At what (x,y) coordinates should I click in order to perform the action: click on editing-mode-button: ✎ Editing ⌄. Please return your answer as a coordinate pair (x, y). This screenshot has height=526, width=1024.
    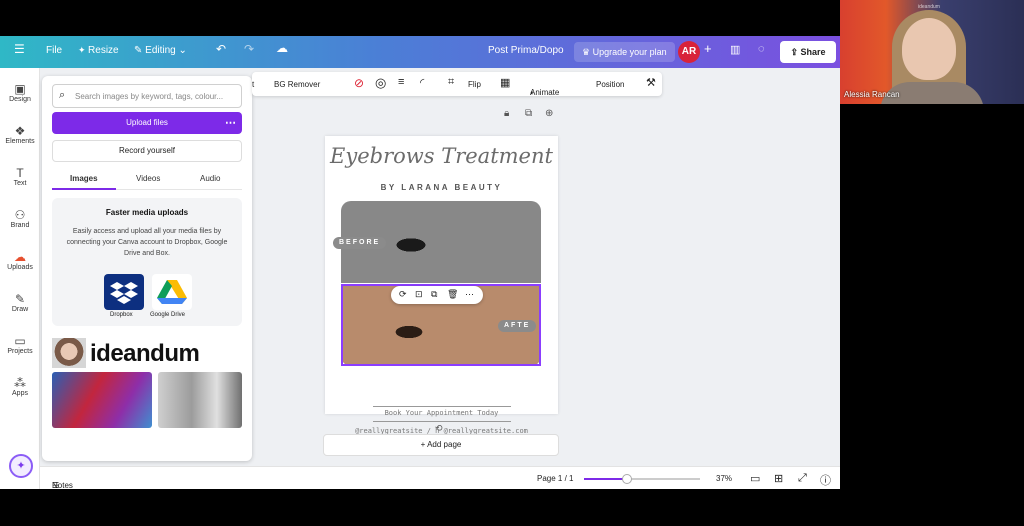
    Looking at the image, I should click on (160, 50).